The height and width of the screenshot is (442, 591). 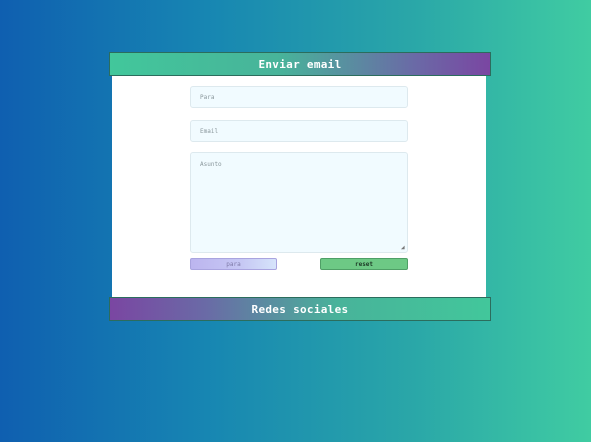 I want to click on para-input, so click(x=299, y=97).